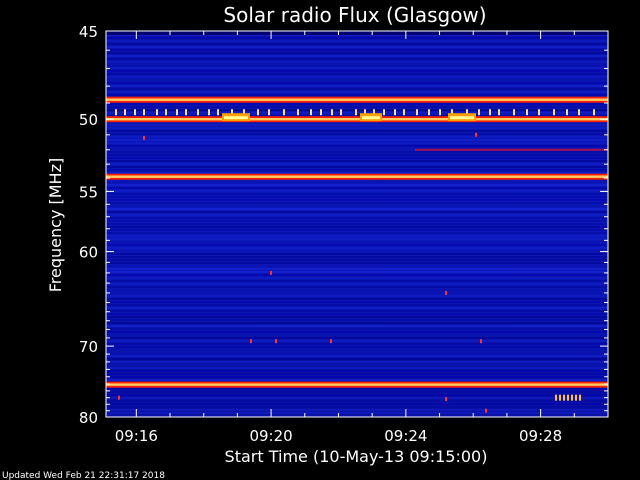 This screenshot has width=640, height=480. I want to click on faint-band, so click(511, 149).